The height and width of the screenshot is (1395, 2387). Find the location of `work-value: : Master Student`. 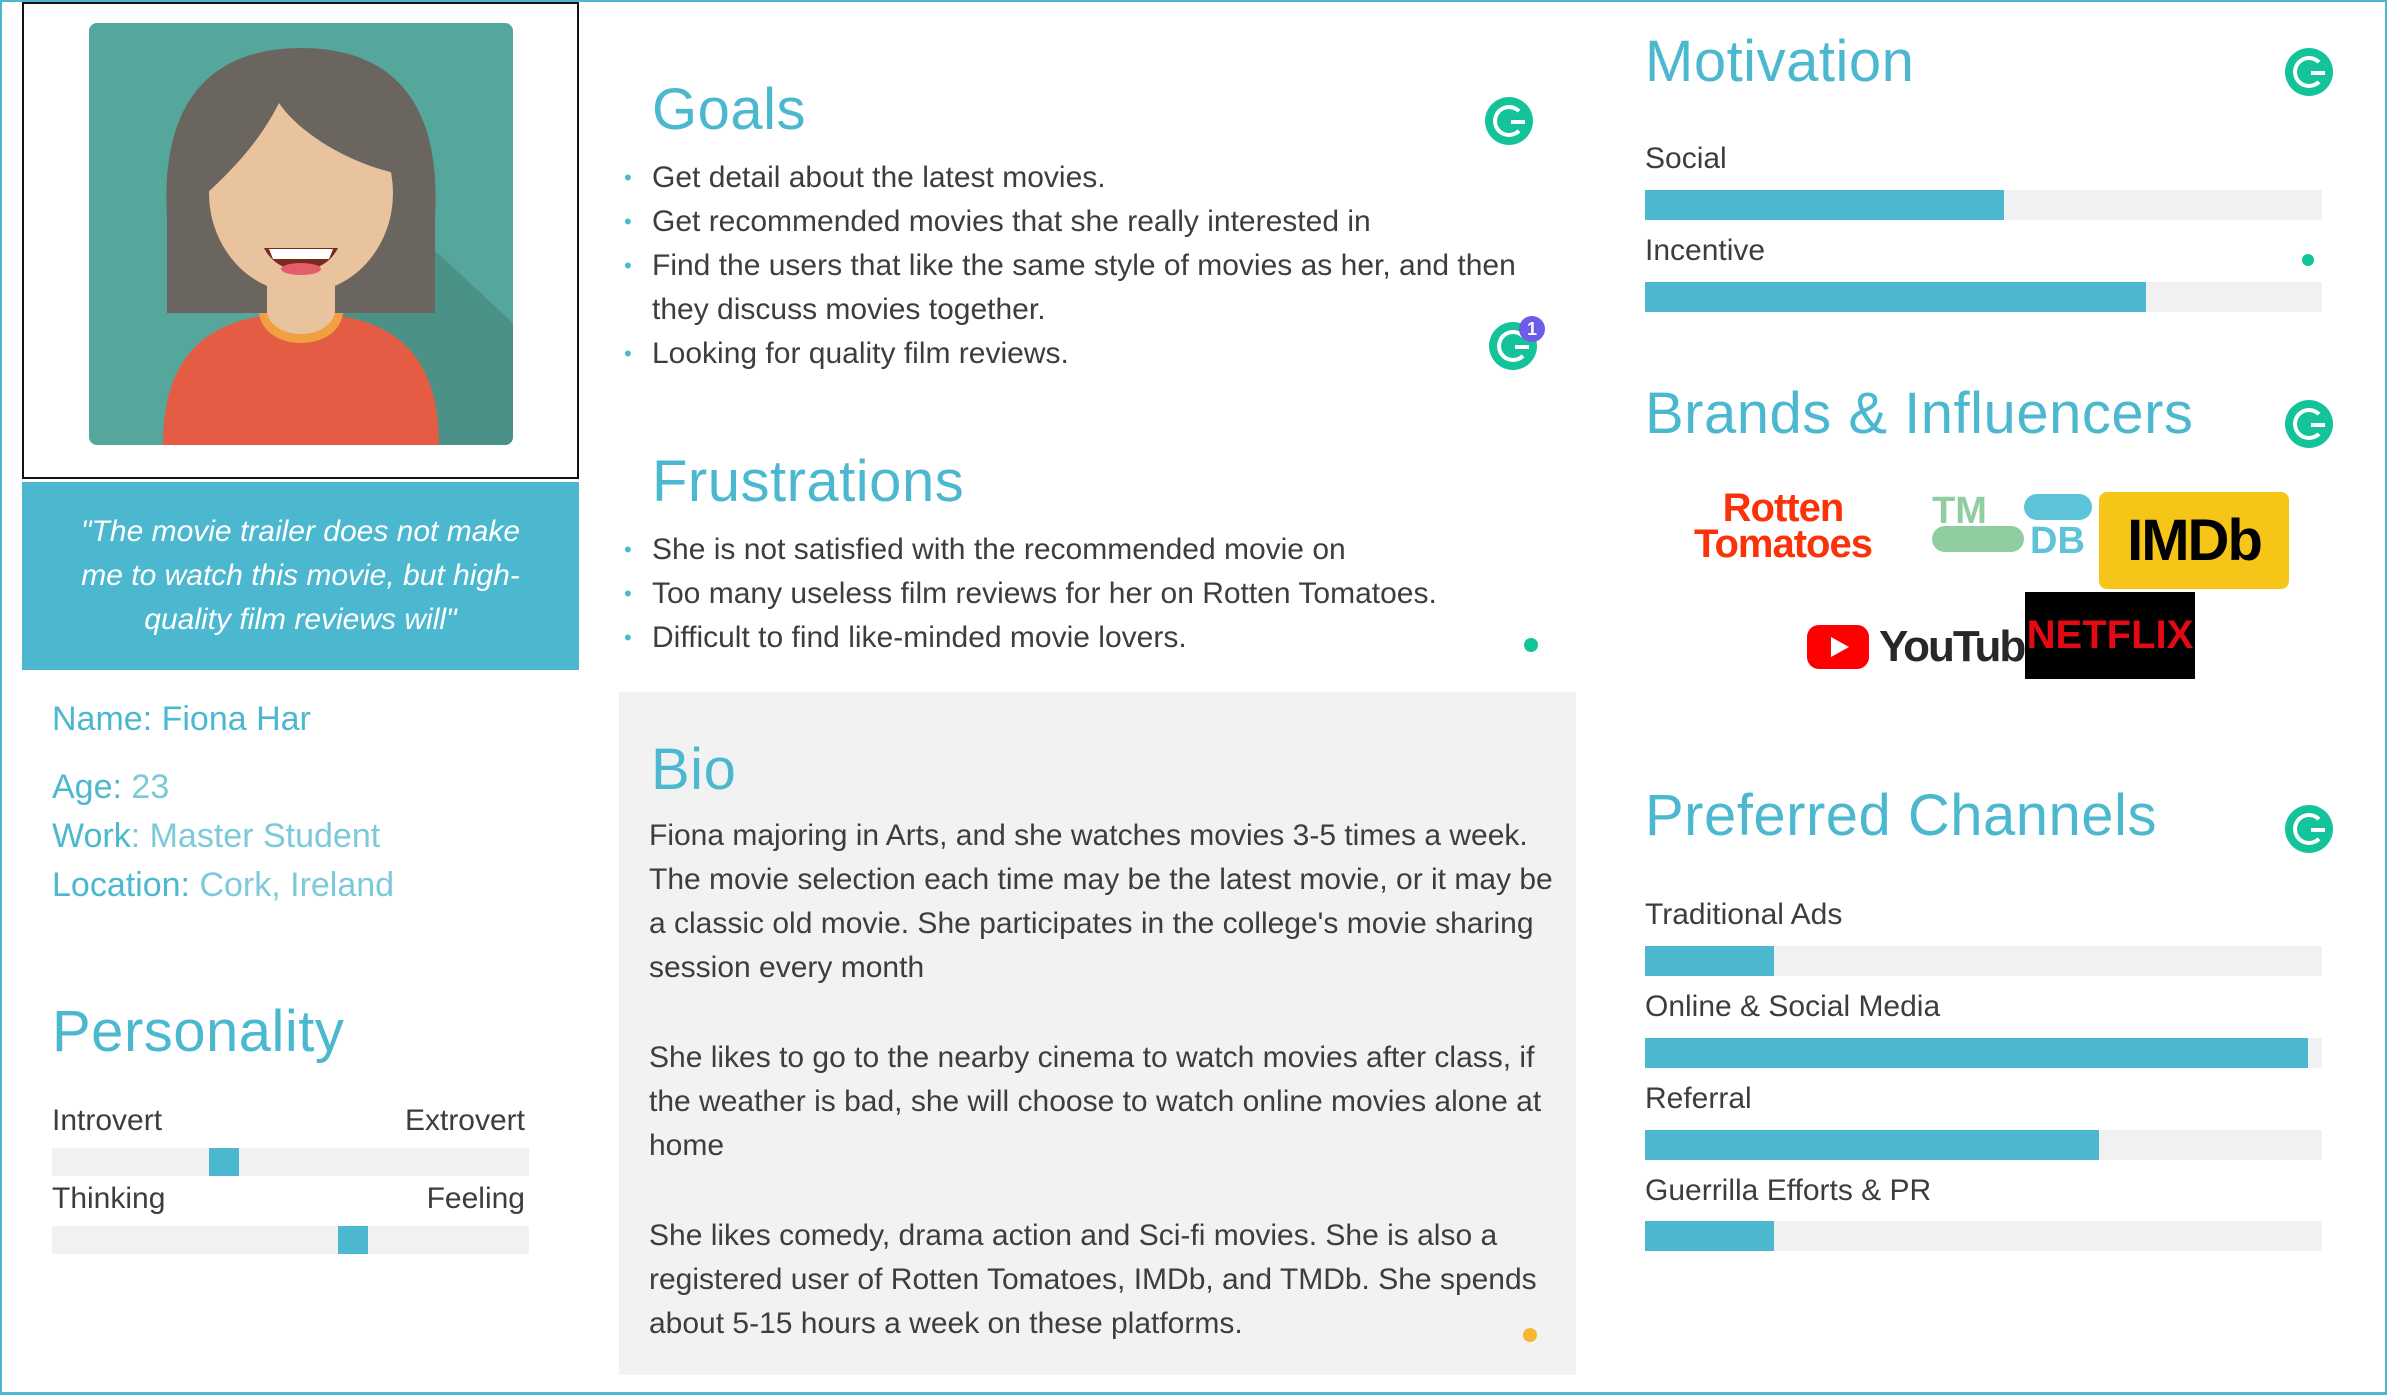

work-value: : Master Student is located at coordinates (255, 836).